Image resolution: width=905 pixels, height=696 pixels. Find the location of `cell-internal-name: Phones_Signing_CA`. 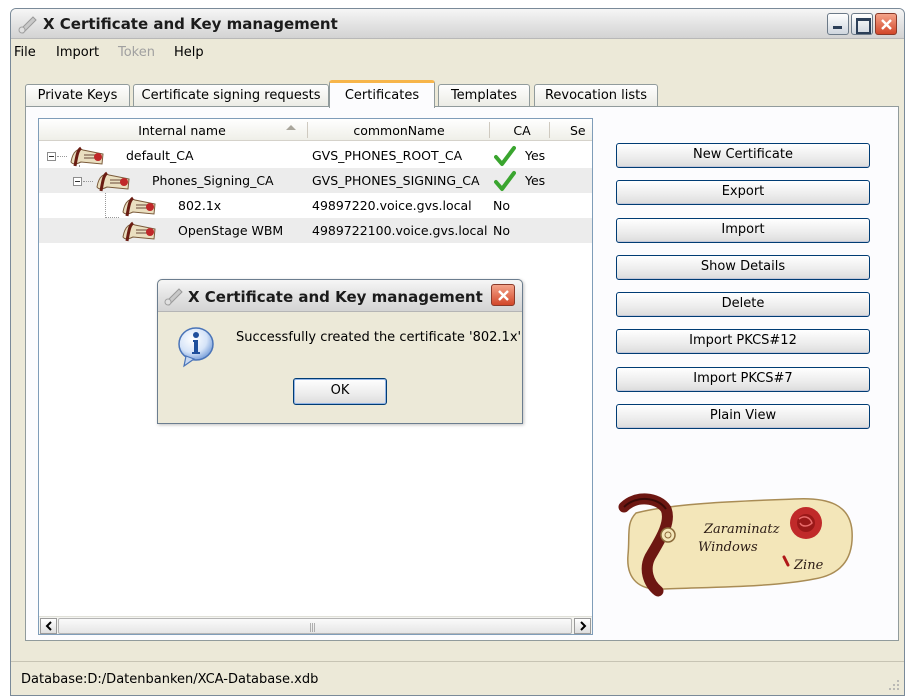

cell-internal-name: Phones_Signing_CA is located at coordinates (213, 180).